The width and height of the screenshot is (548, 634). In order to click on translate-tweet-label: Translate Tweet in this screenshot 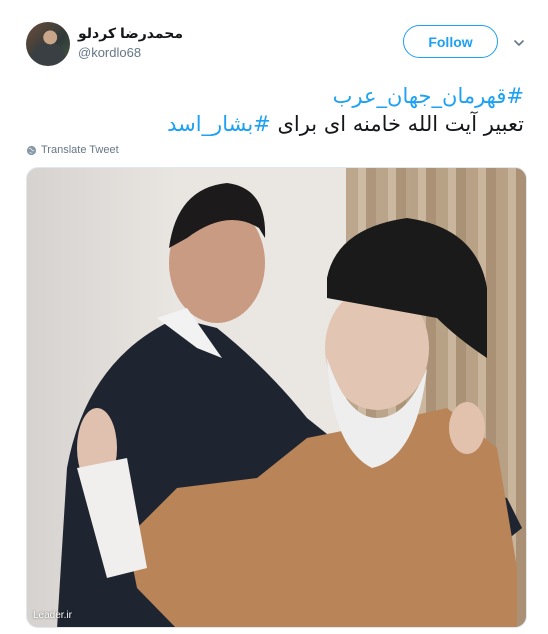, I will do `click(80, 150)`.